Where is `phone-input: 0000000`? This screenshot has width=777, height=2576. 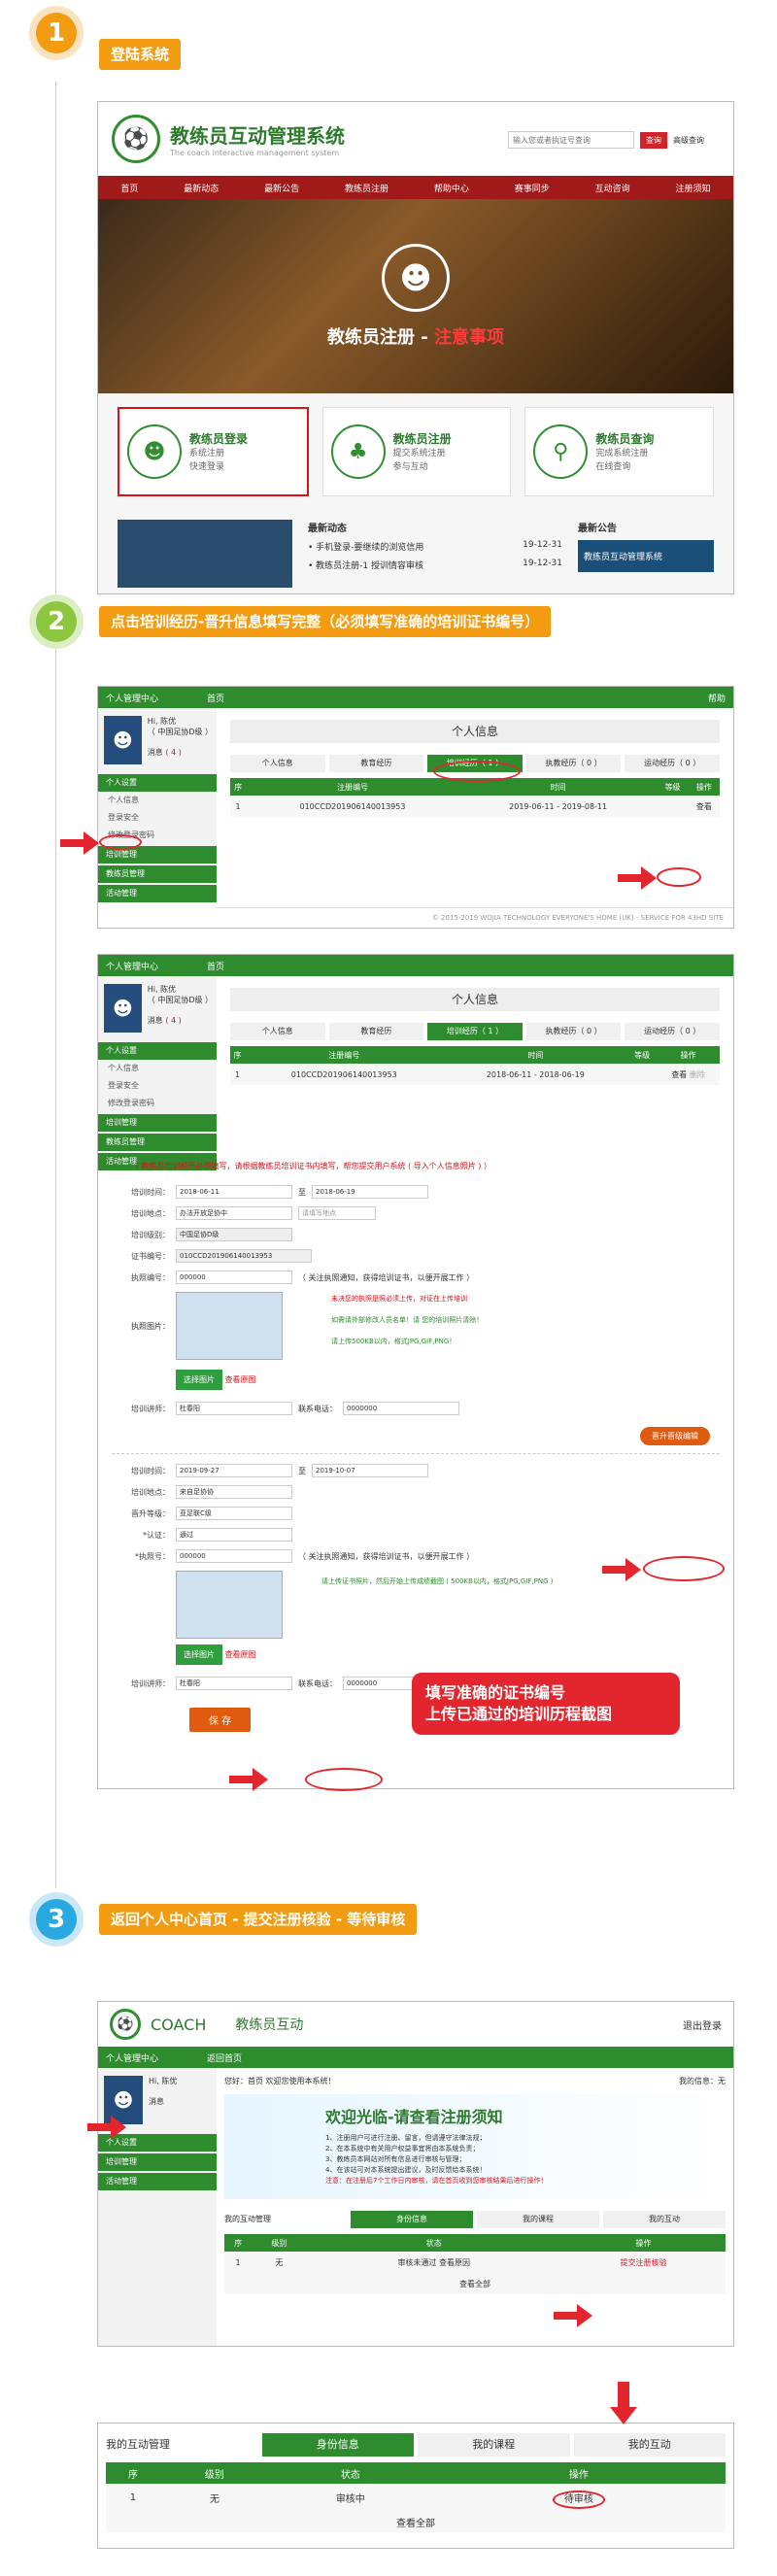
phone-input: 0000000 is located at coordinates (401, 1408).